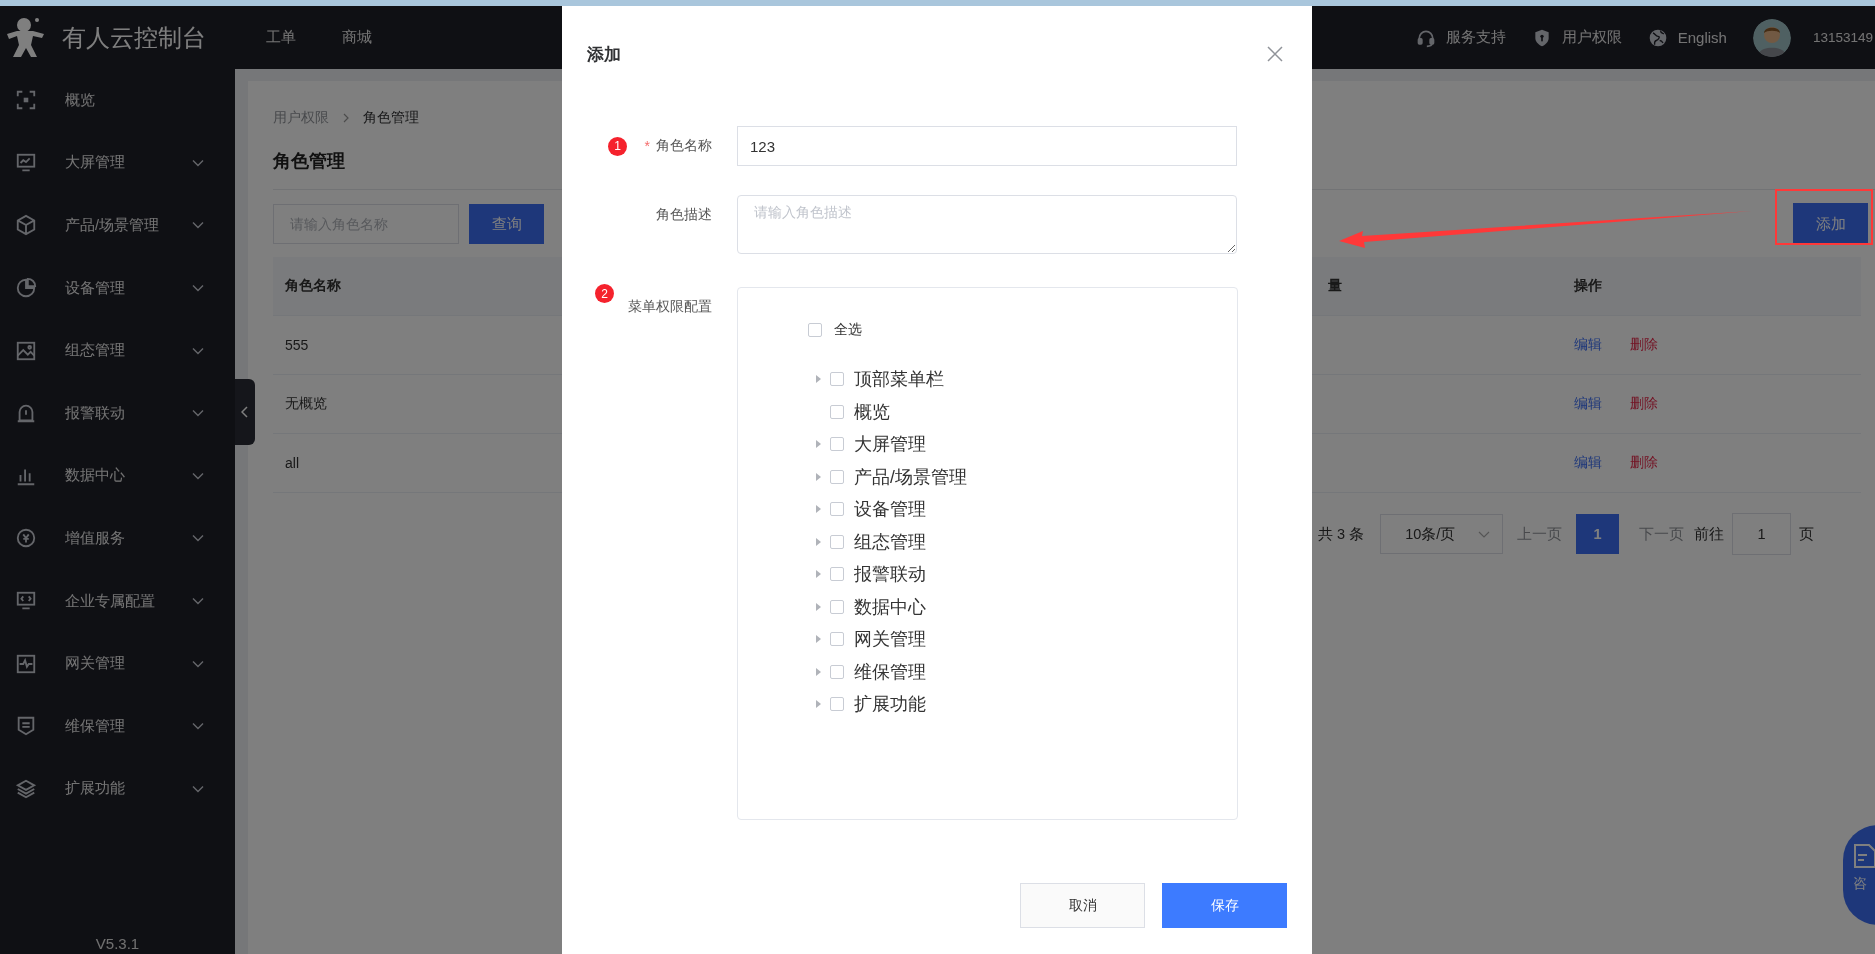 This screenshot has width=1875, height=954. Describe the element at coordinates (1025, 411) in the screenshot. I see `tree-node: 概览` at that location.